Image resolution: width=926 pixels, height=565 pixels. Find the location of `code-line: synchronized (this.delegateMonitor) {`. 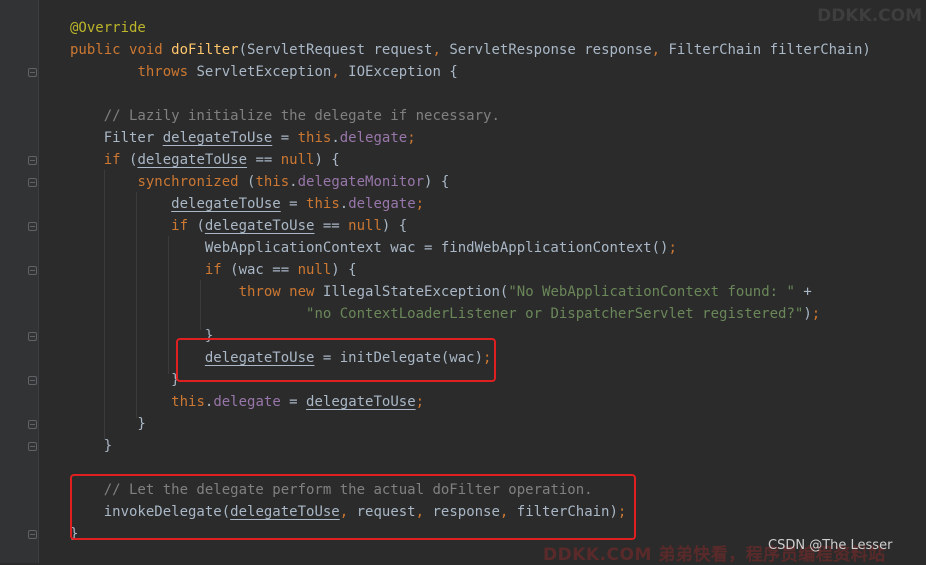

code-line: synchronized (this.delegateMonitor) { is located at coordinates (293, 182).